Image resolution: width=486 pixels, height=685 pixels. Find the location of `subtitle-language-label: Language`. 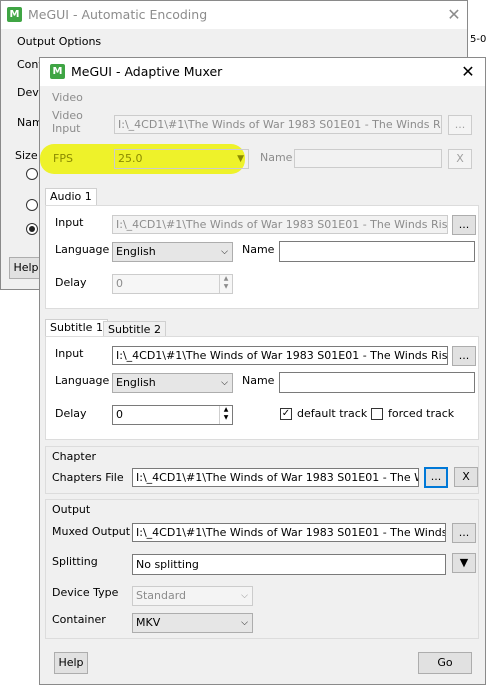

subtitle-language-label: Language is located at coordinates (82, 380).